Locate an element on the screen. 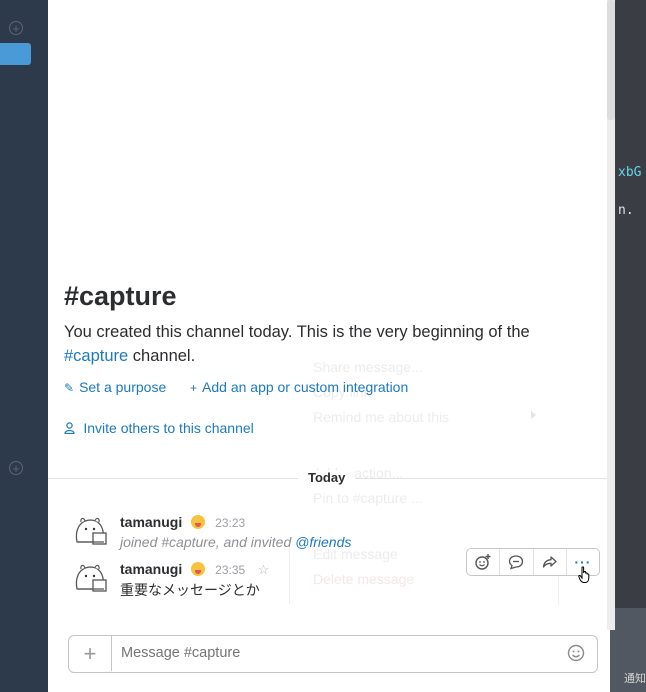 This screenshot has height=692, width=646. message-input is located at coordinates (331, 653).